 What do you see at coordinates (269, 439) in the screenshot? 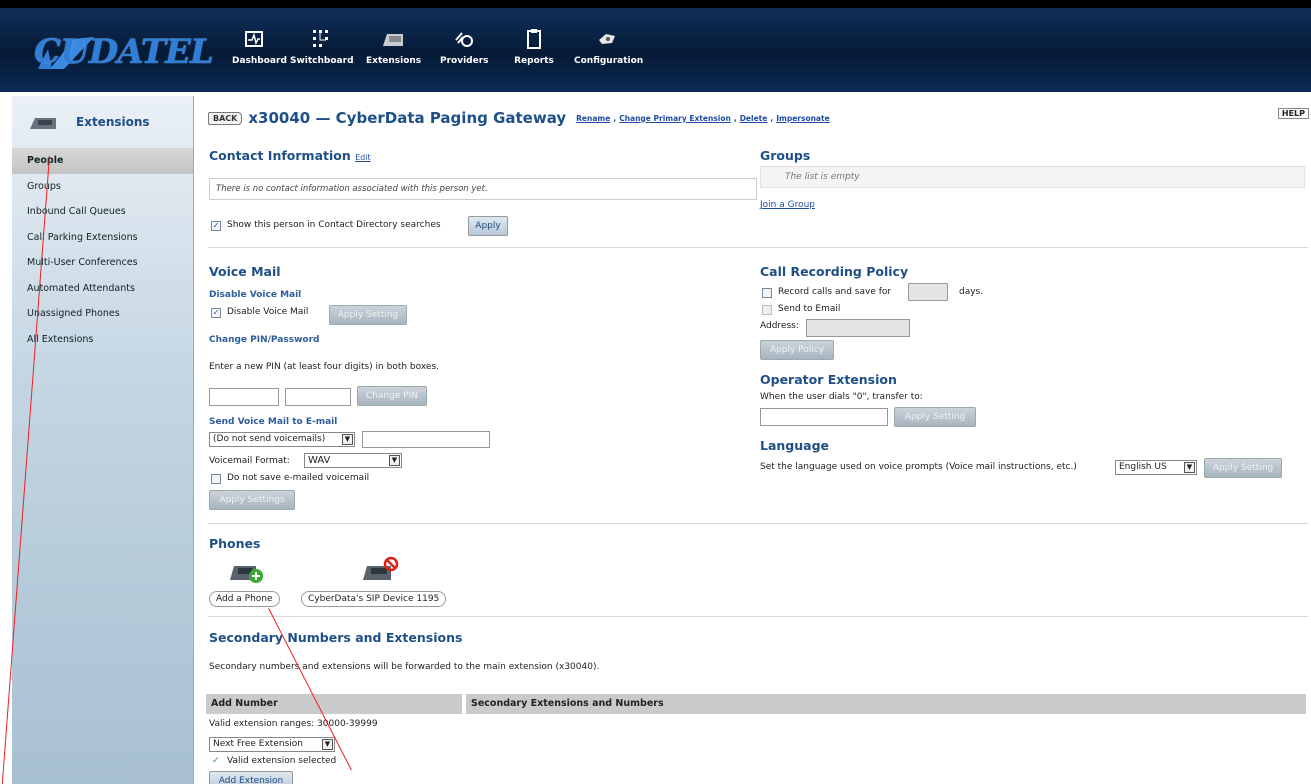
I see `send-vm-value: (Do not send voicemails)` at bounding box center [269, 439].